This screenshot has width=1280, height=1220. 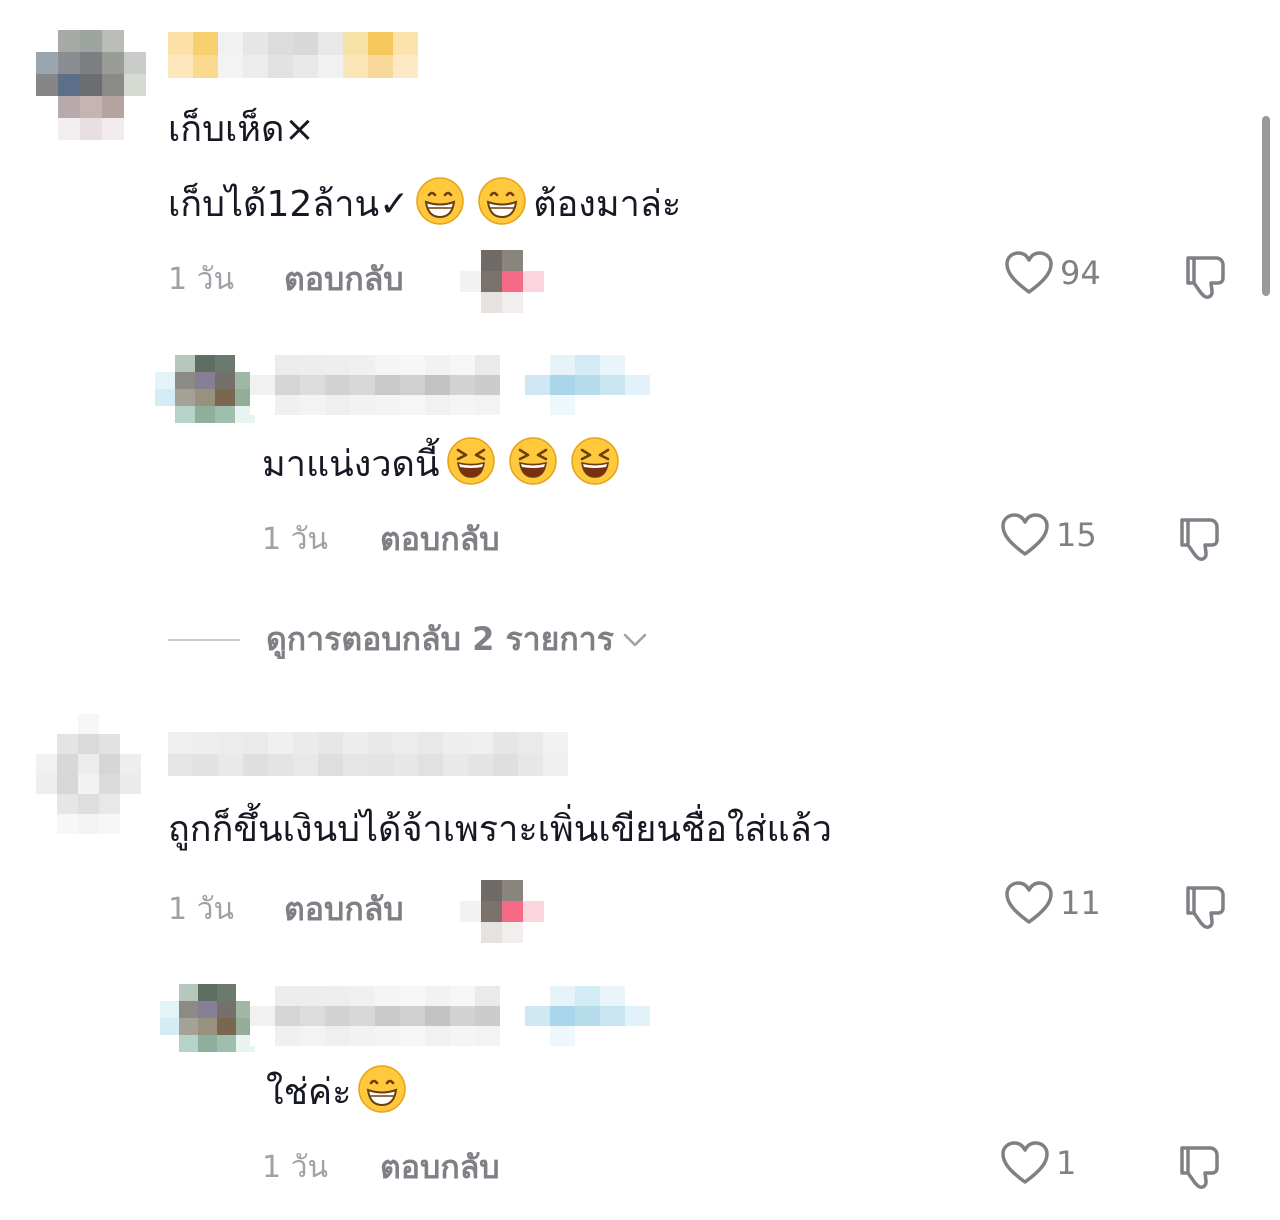 I want to click on like-button: 1, so click(x=1038, y=1163).